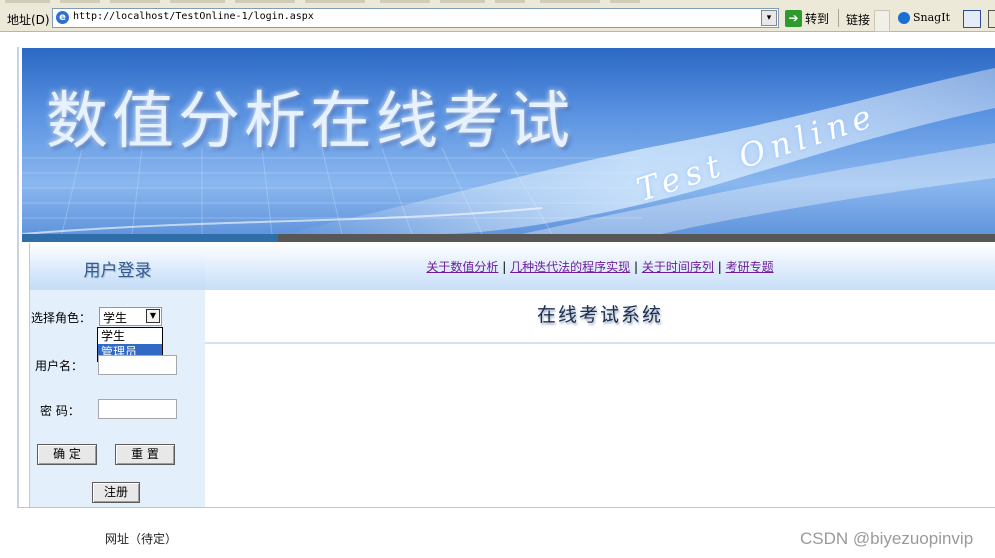 This screenshot has height=558, width=995. I want to click on address-label: 地址(D), so click(28, 20).